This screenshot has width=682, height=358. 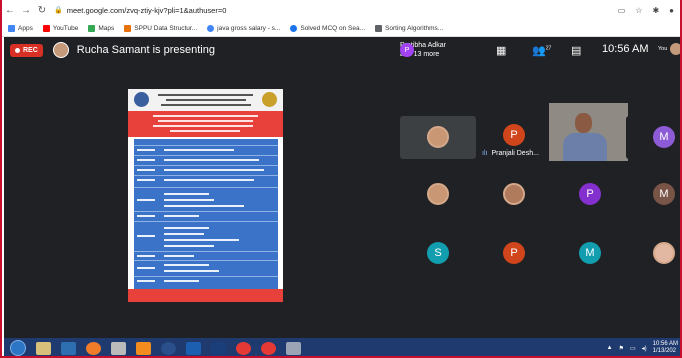 I want to click on chat-icon: ▤, so click(x=576, y=50).